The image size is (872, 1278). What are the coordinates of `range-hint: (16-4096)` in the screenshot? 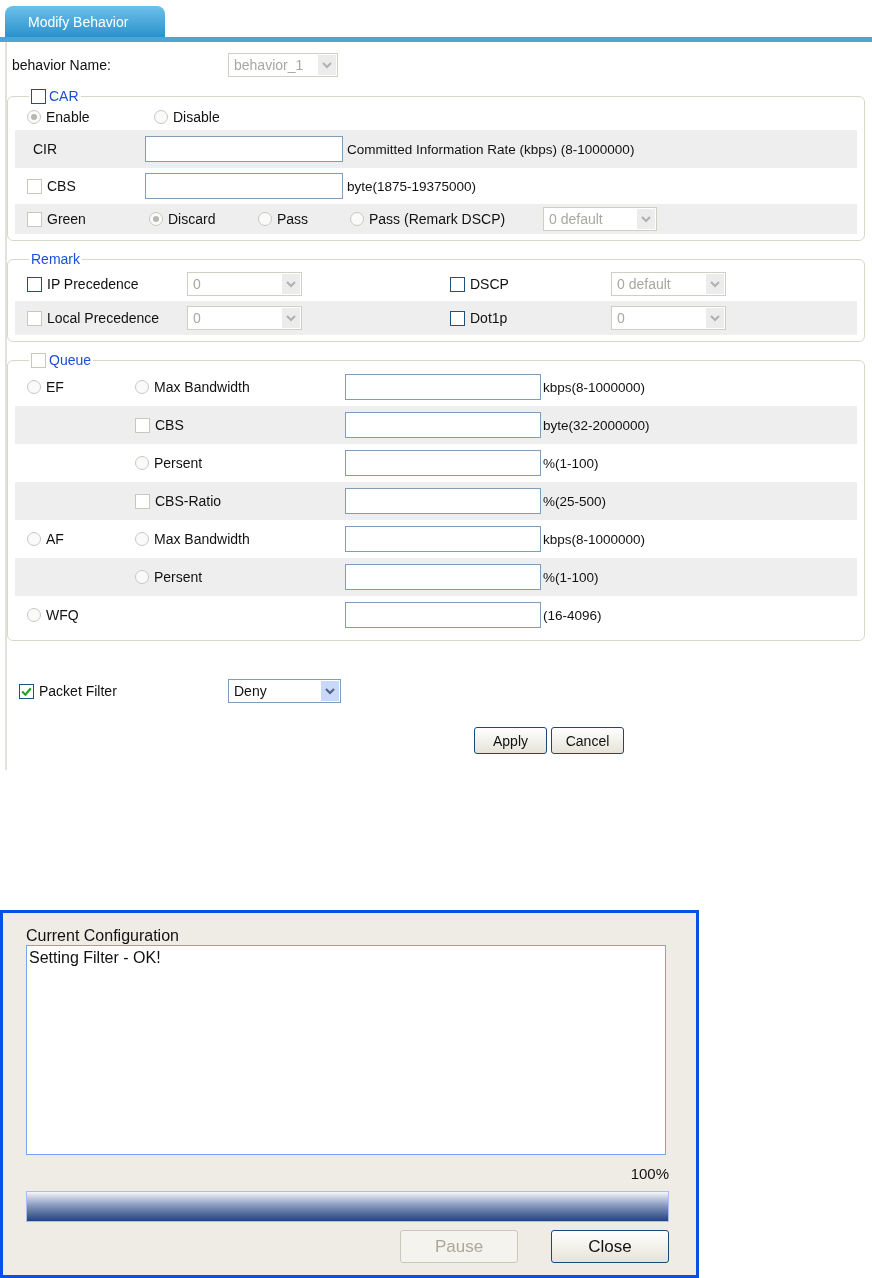 It's located at (572, 615).